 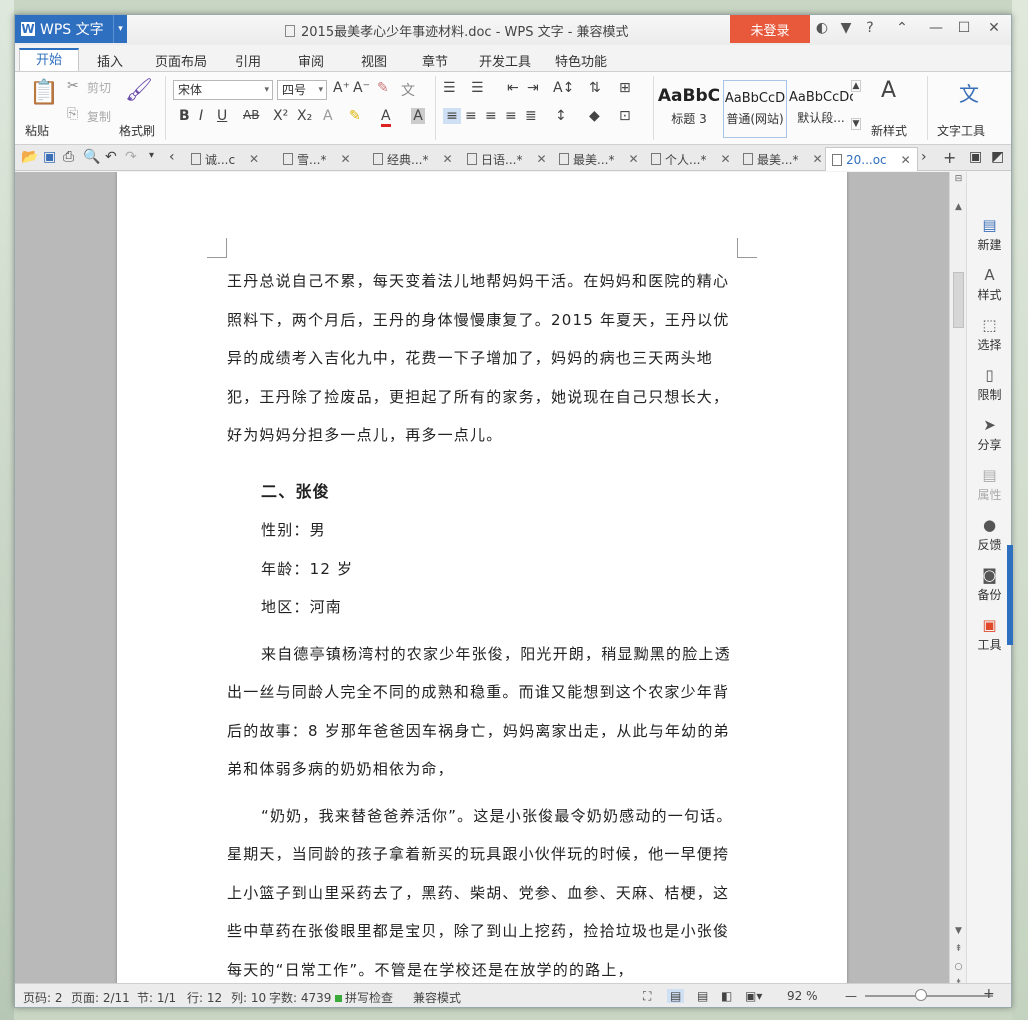 What do you see at coordinates (975, 157) in the screenshot?
I see `tab-list-icon: ▣` at bounding box center [975, 157].